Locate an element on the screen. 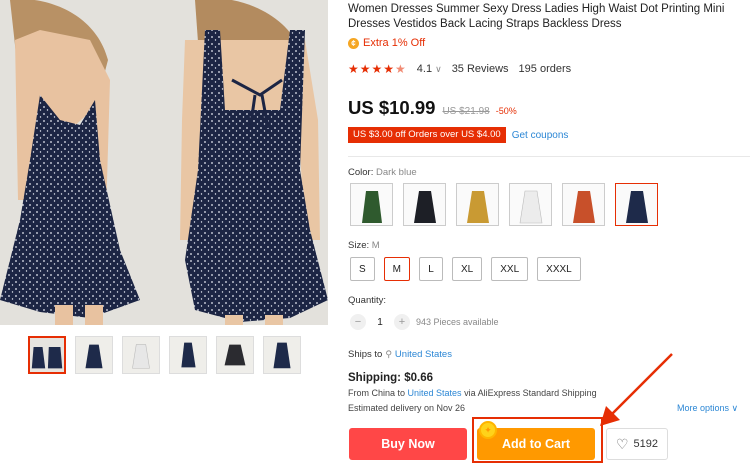 This screenshot has width=750, height=464. thumbnail-6-image is located at coordinates (282, 355).